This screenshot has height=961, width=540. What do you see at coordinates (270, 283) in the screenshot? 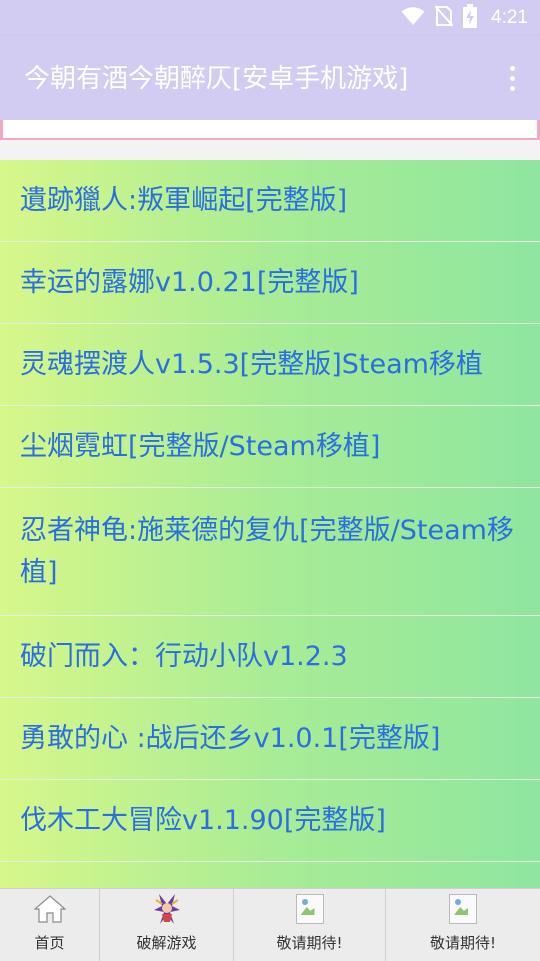
I see `list-item: 幸运的露娜v1.0.21[完整版]` at bounding box center [270, 283].